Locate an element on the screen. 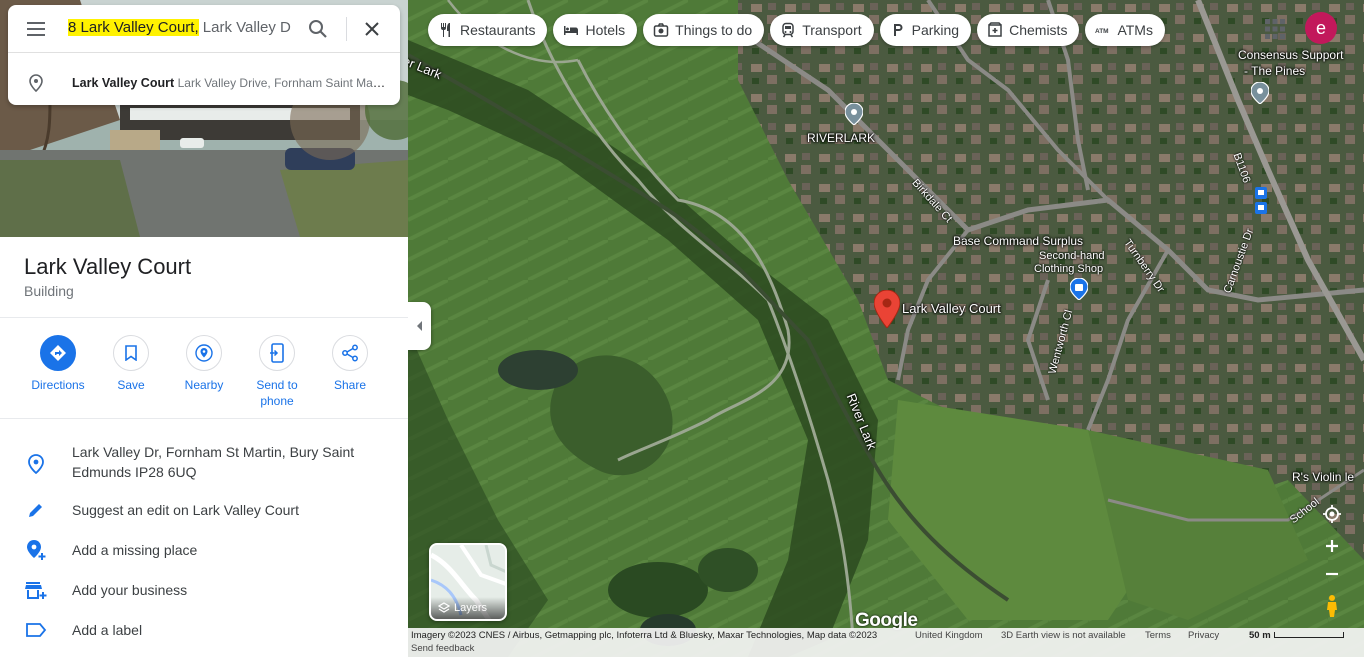  search-input: 8 Lark Valley Court, Lark Valley D is located at coordinates (181, 29).